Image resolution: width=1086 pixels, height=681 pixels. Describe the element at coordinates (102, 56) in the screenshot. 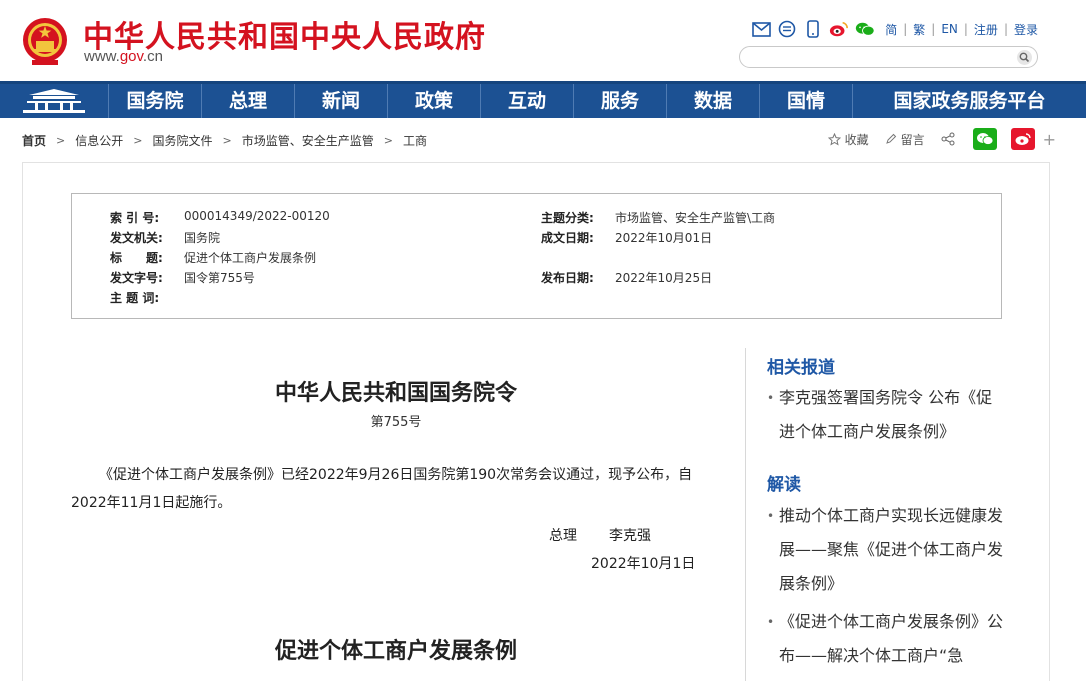

I see `domain-prefix: www.` at that location.